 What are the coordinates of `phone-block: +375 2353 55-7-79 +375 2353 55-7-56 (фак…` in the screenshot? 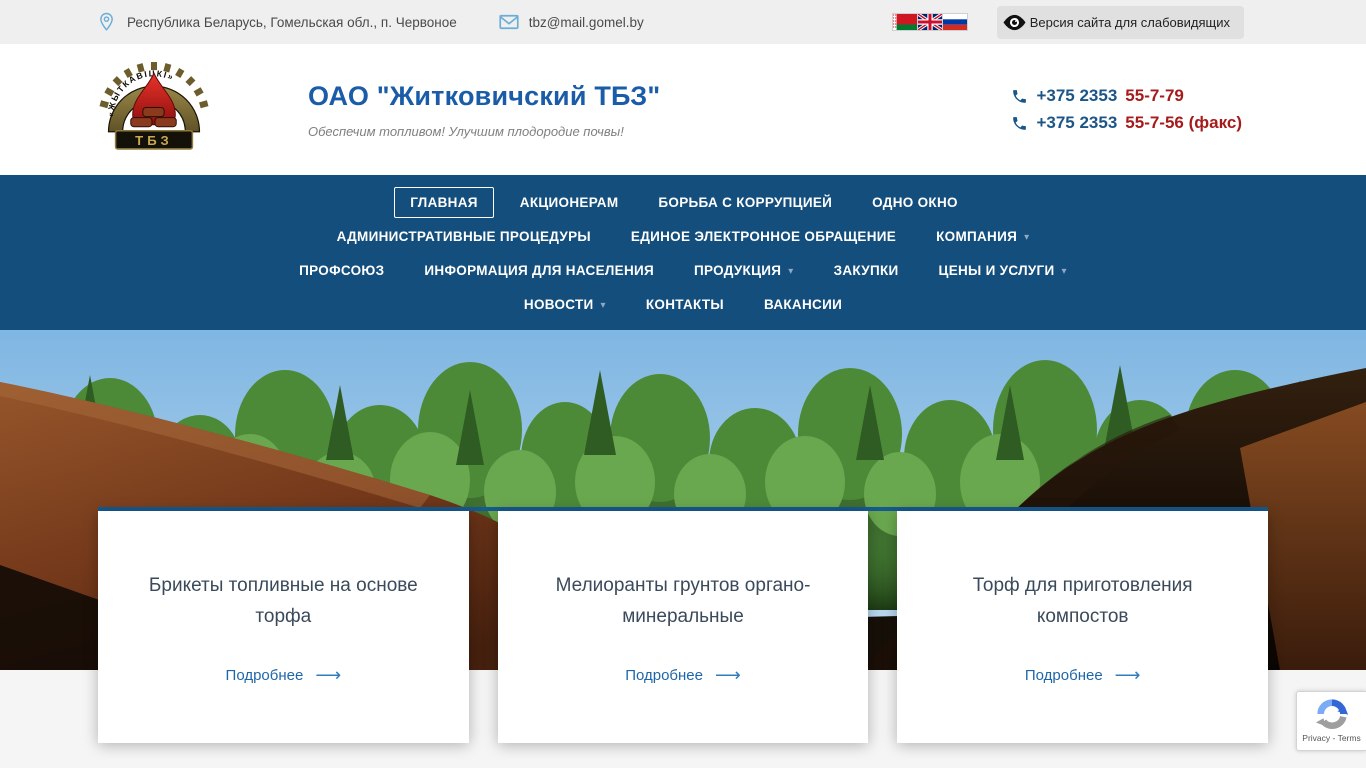 It's located at (1126, 109).